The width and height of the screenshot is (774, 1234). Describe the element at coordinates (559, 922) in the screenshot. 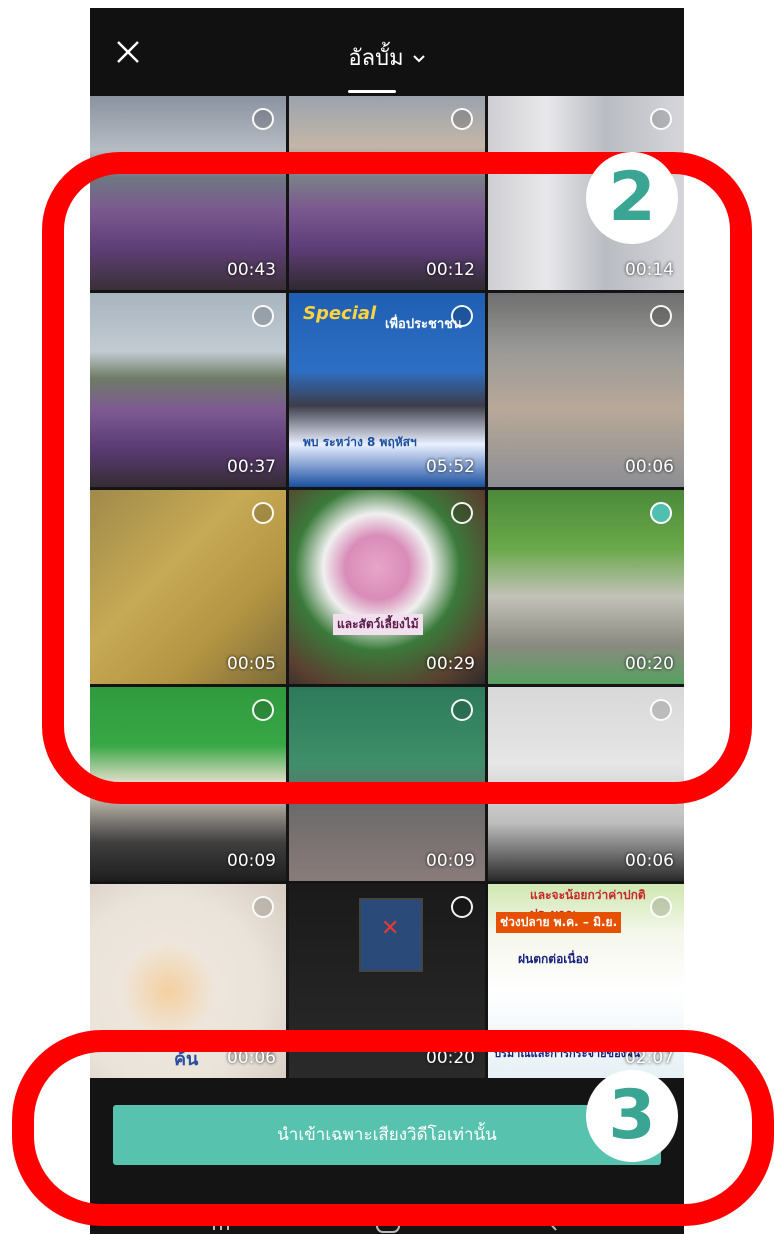

I see `thumbnail-text: ช่วงปลาย พ.ค. – มิ.ย.` at that location.